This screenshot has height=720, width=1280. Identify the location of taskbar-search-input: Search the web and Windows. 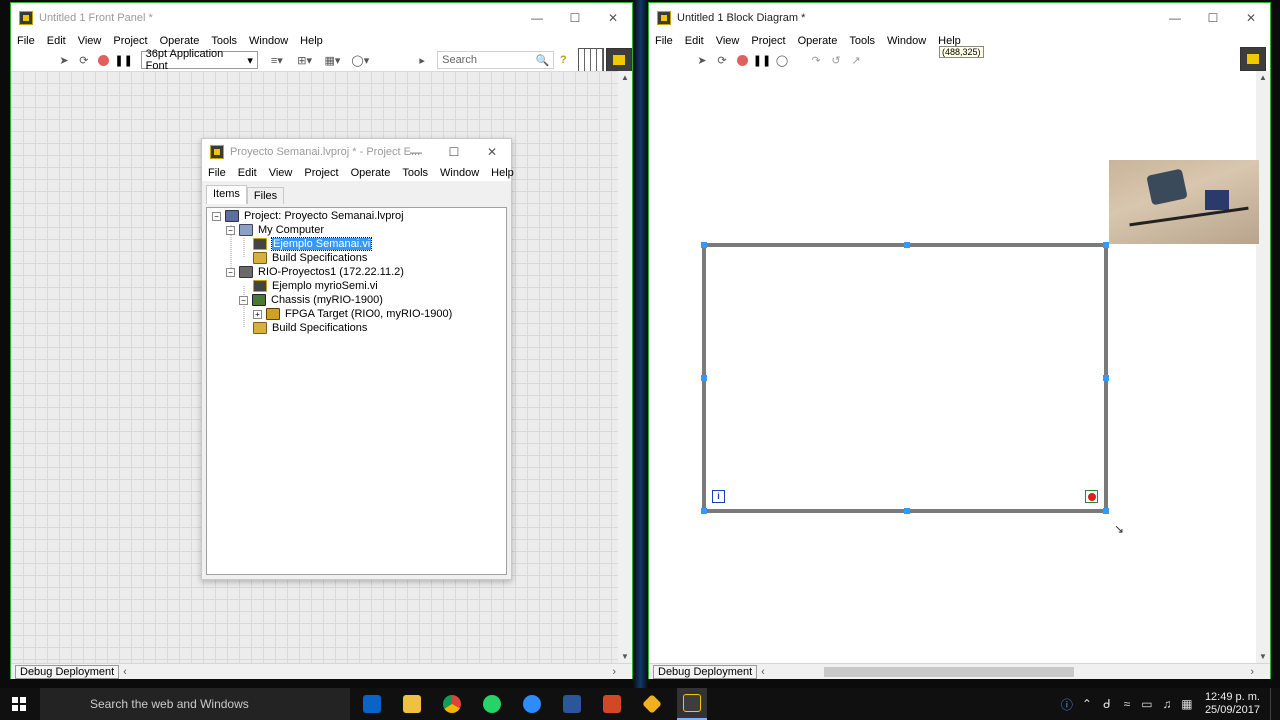
(195, 704).